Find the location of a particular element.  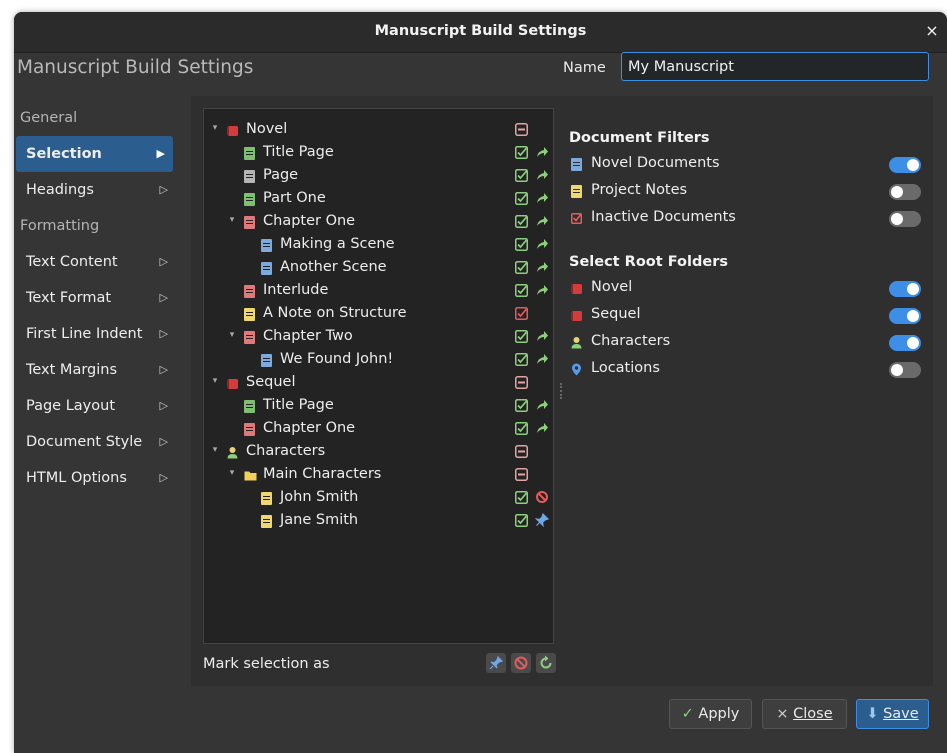

tree-row-chapter-one: ▾ Chapter One is located at coordinates (378, 222).